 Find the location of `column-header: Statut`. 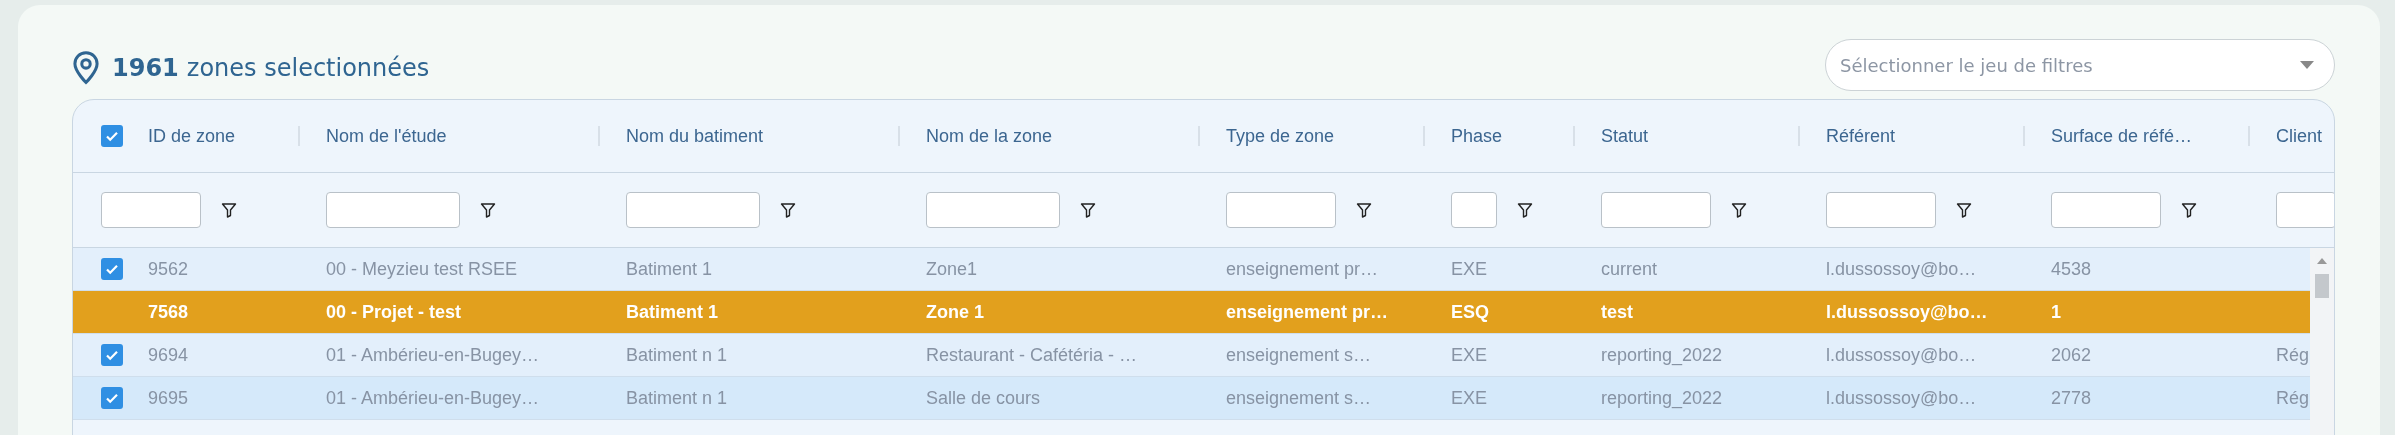

column-header: Statut is located at coordinates (1625, 136).